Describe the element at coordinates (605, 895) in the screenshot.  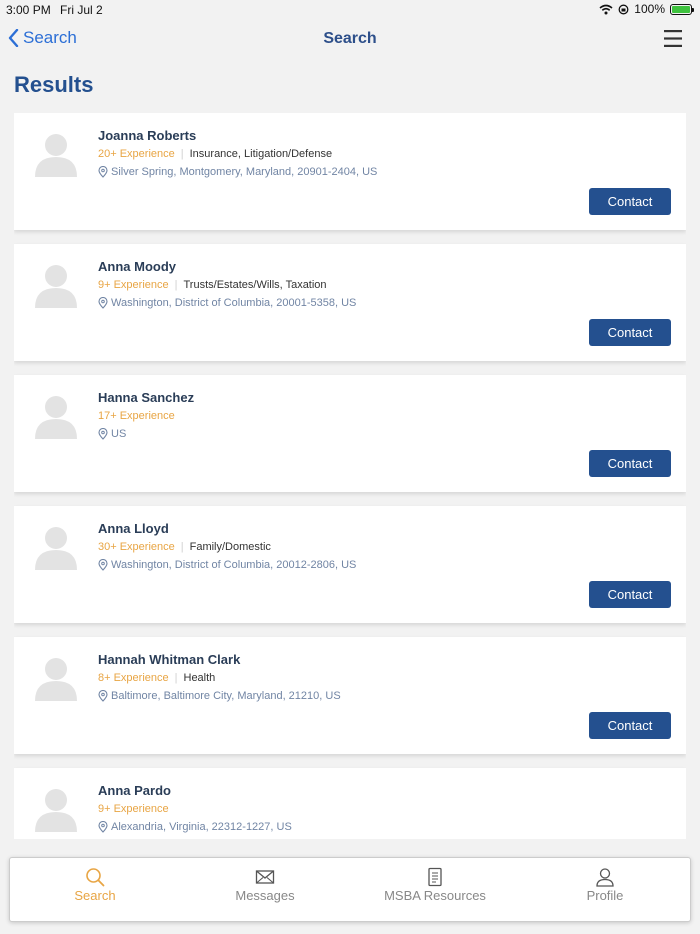
I see `tab-label: Profile` at that location.